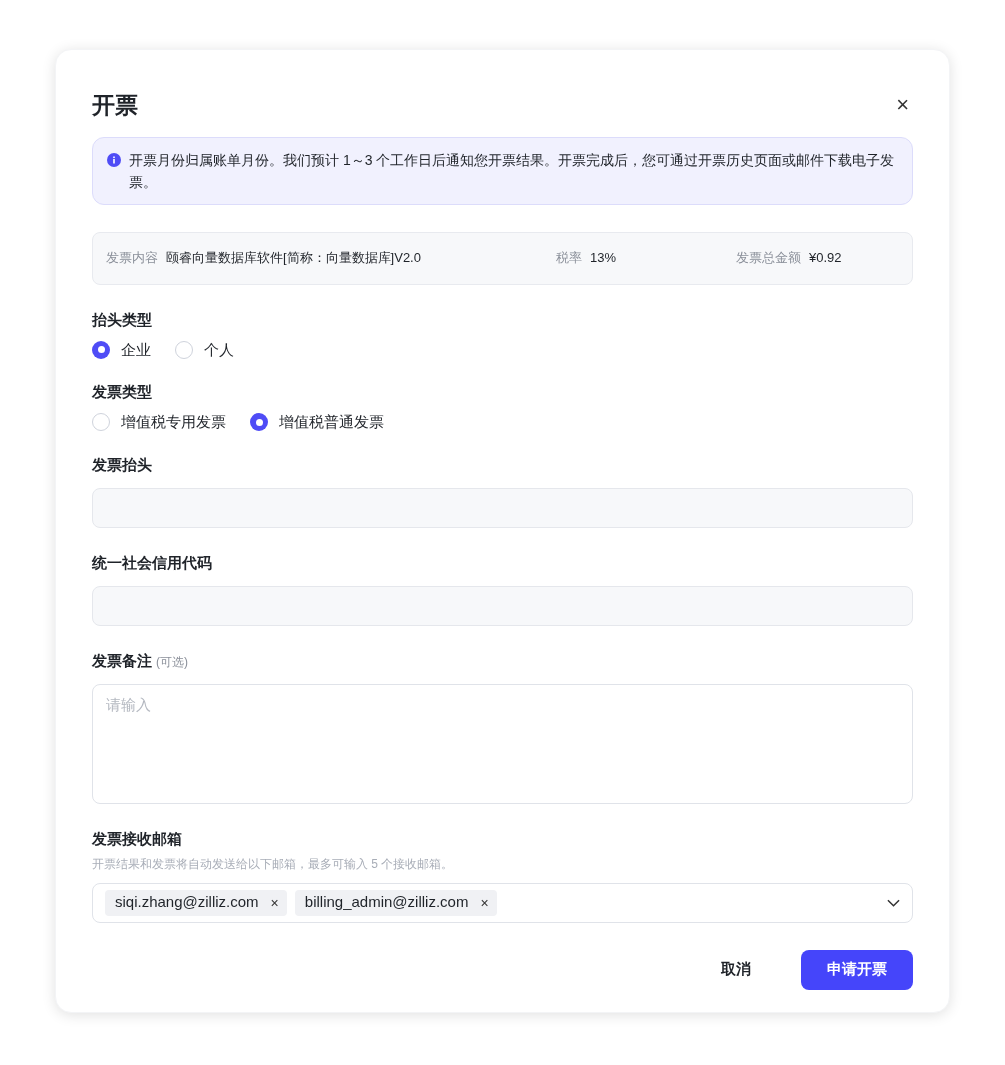 Image resolution: width=1005 pixels, height=1065 pixels. What do you see at coordinates (172, 662) in the screenshot?
I see `optional-label: (可选)` at bounding box center [172, 662].